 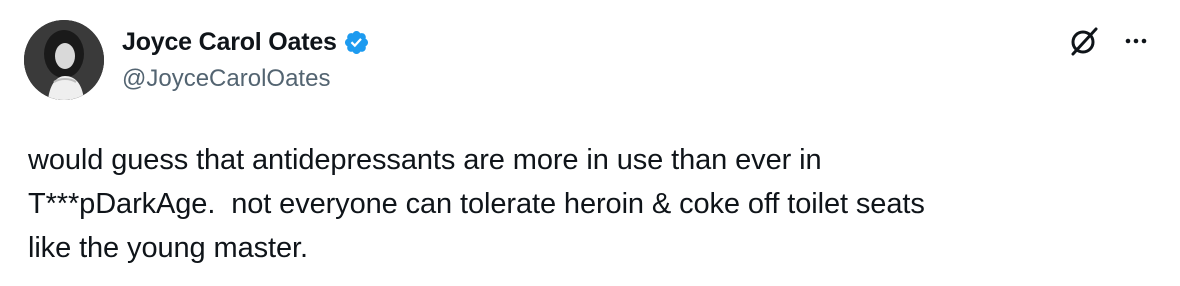 I want to click on author-handle: @JoyceCarolOates, so click(x=226, y=79).